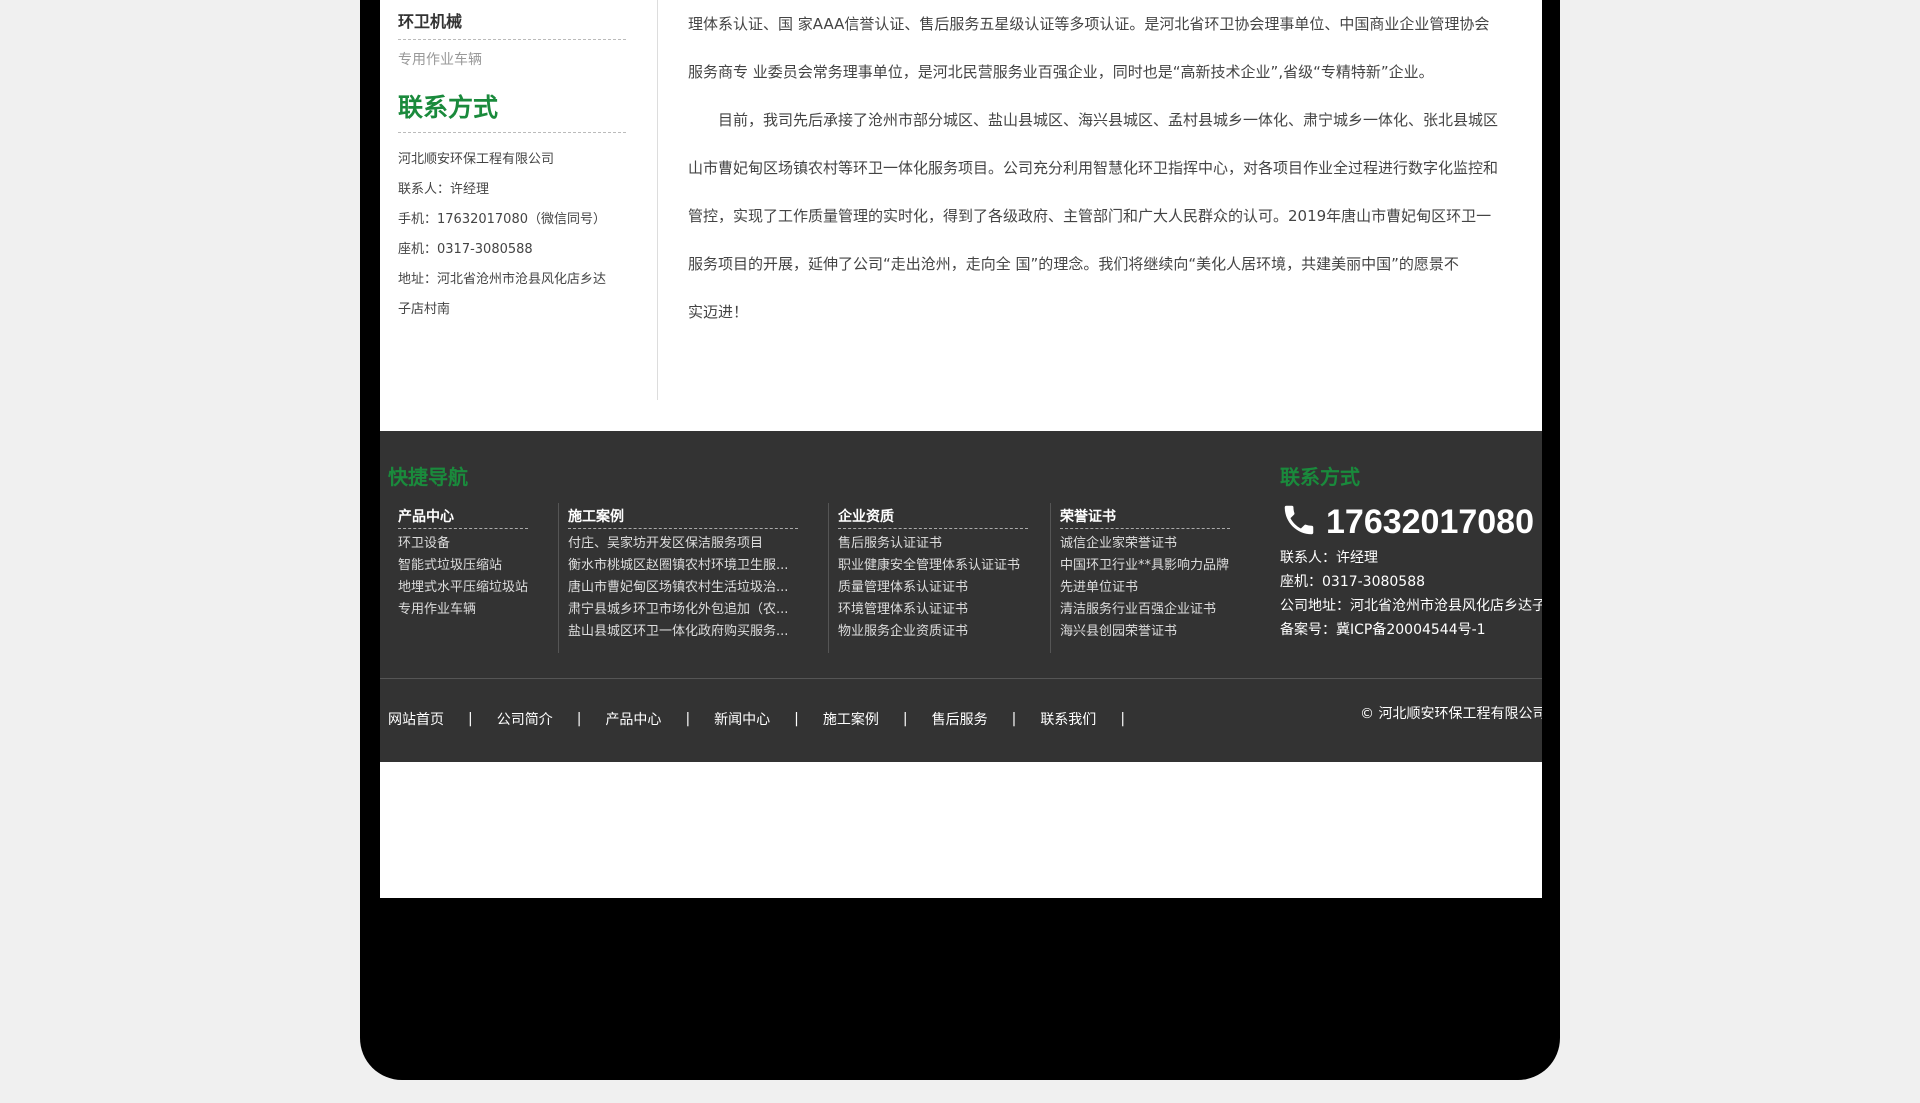 The width and height of the screenshot is (1920, 1103). I want to click on footer-nav-products: 产品中心, so click(633, 719).